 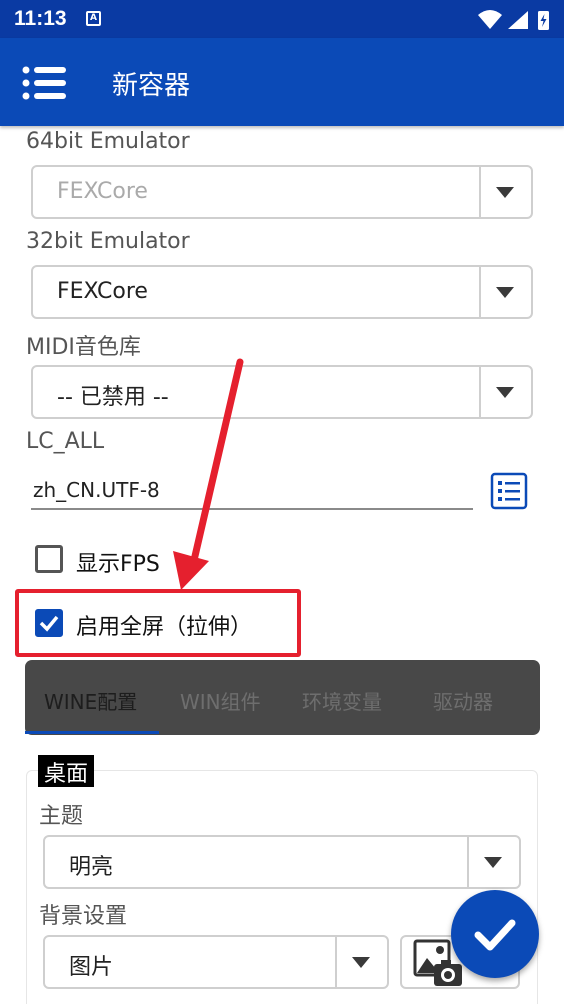 What do you see at coordinates (102, 291) in the screenshot?
I see `emulator32-value: FEXCore` at bounding box center [102, 291].